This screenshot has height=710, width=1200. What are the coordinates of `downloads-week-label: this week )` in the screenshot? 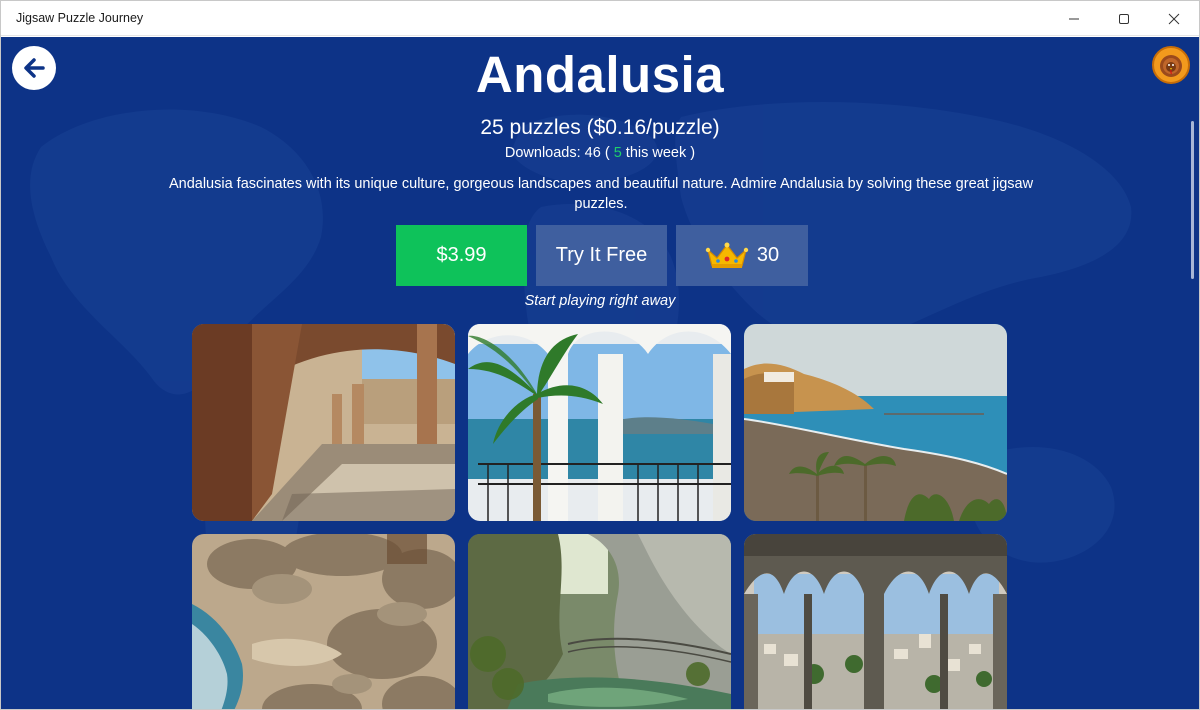 It's located at (658, 153).